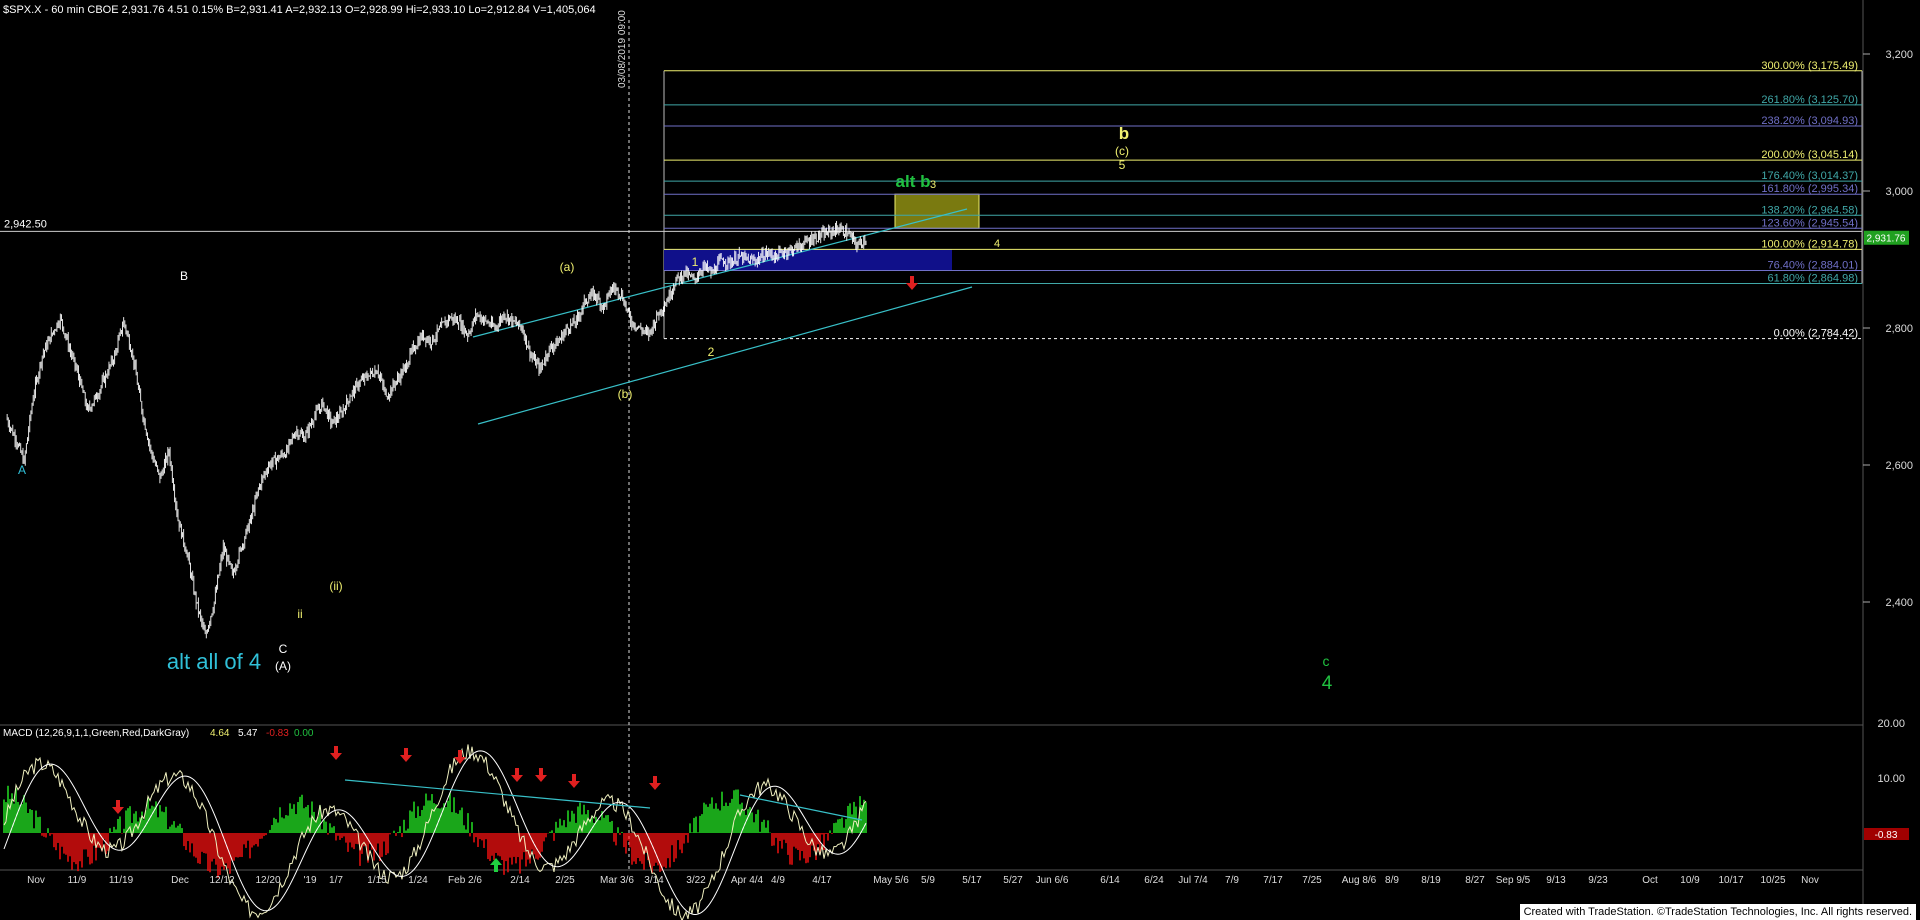 This screenshot has width=1920, height=920. What do you see at coordinates (937, 211) in the screenshot?
I see `target-box-yellow` at bounding box center [937, 211].